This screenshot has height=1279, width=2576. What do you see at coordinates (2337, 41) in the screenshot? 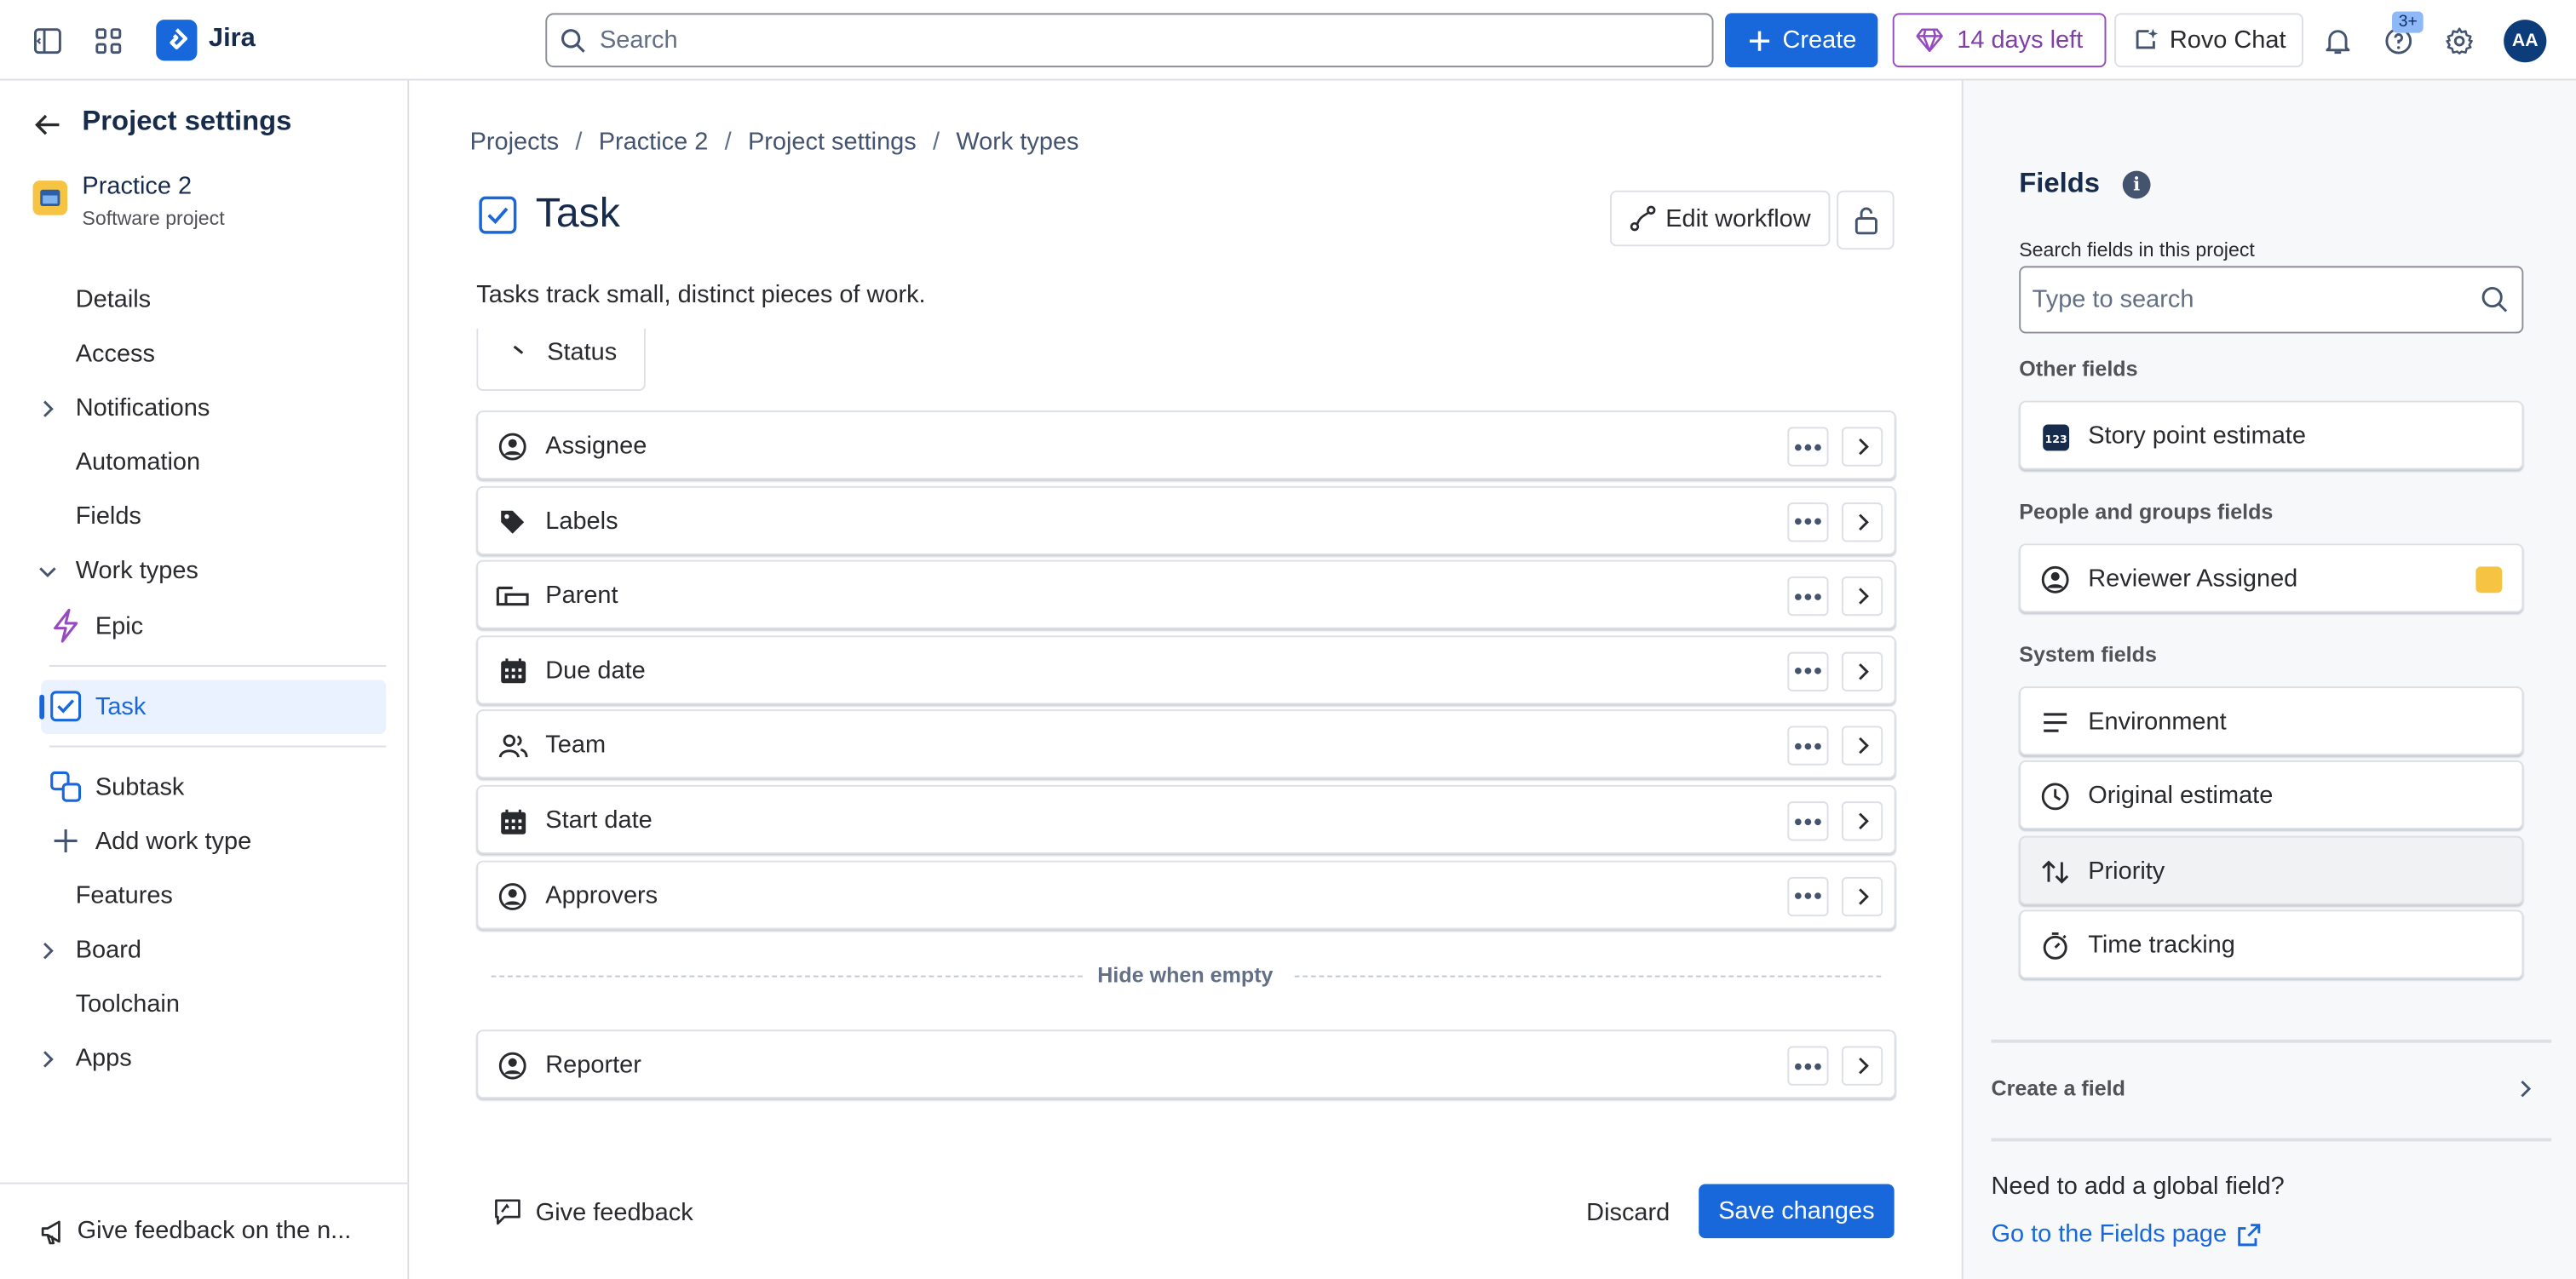
I see `bell-icon` at bounding box center [2337, 41].